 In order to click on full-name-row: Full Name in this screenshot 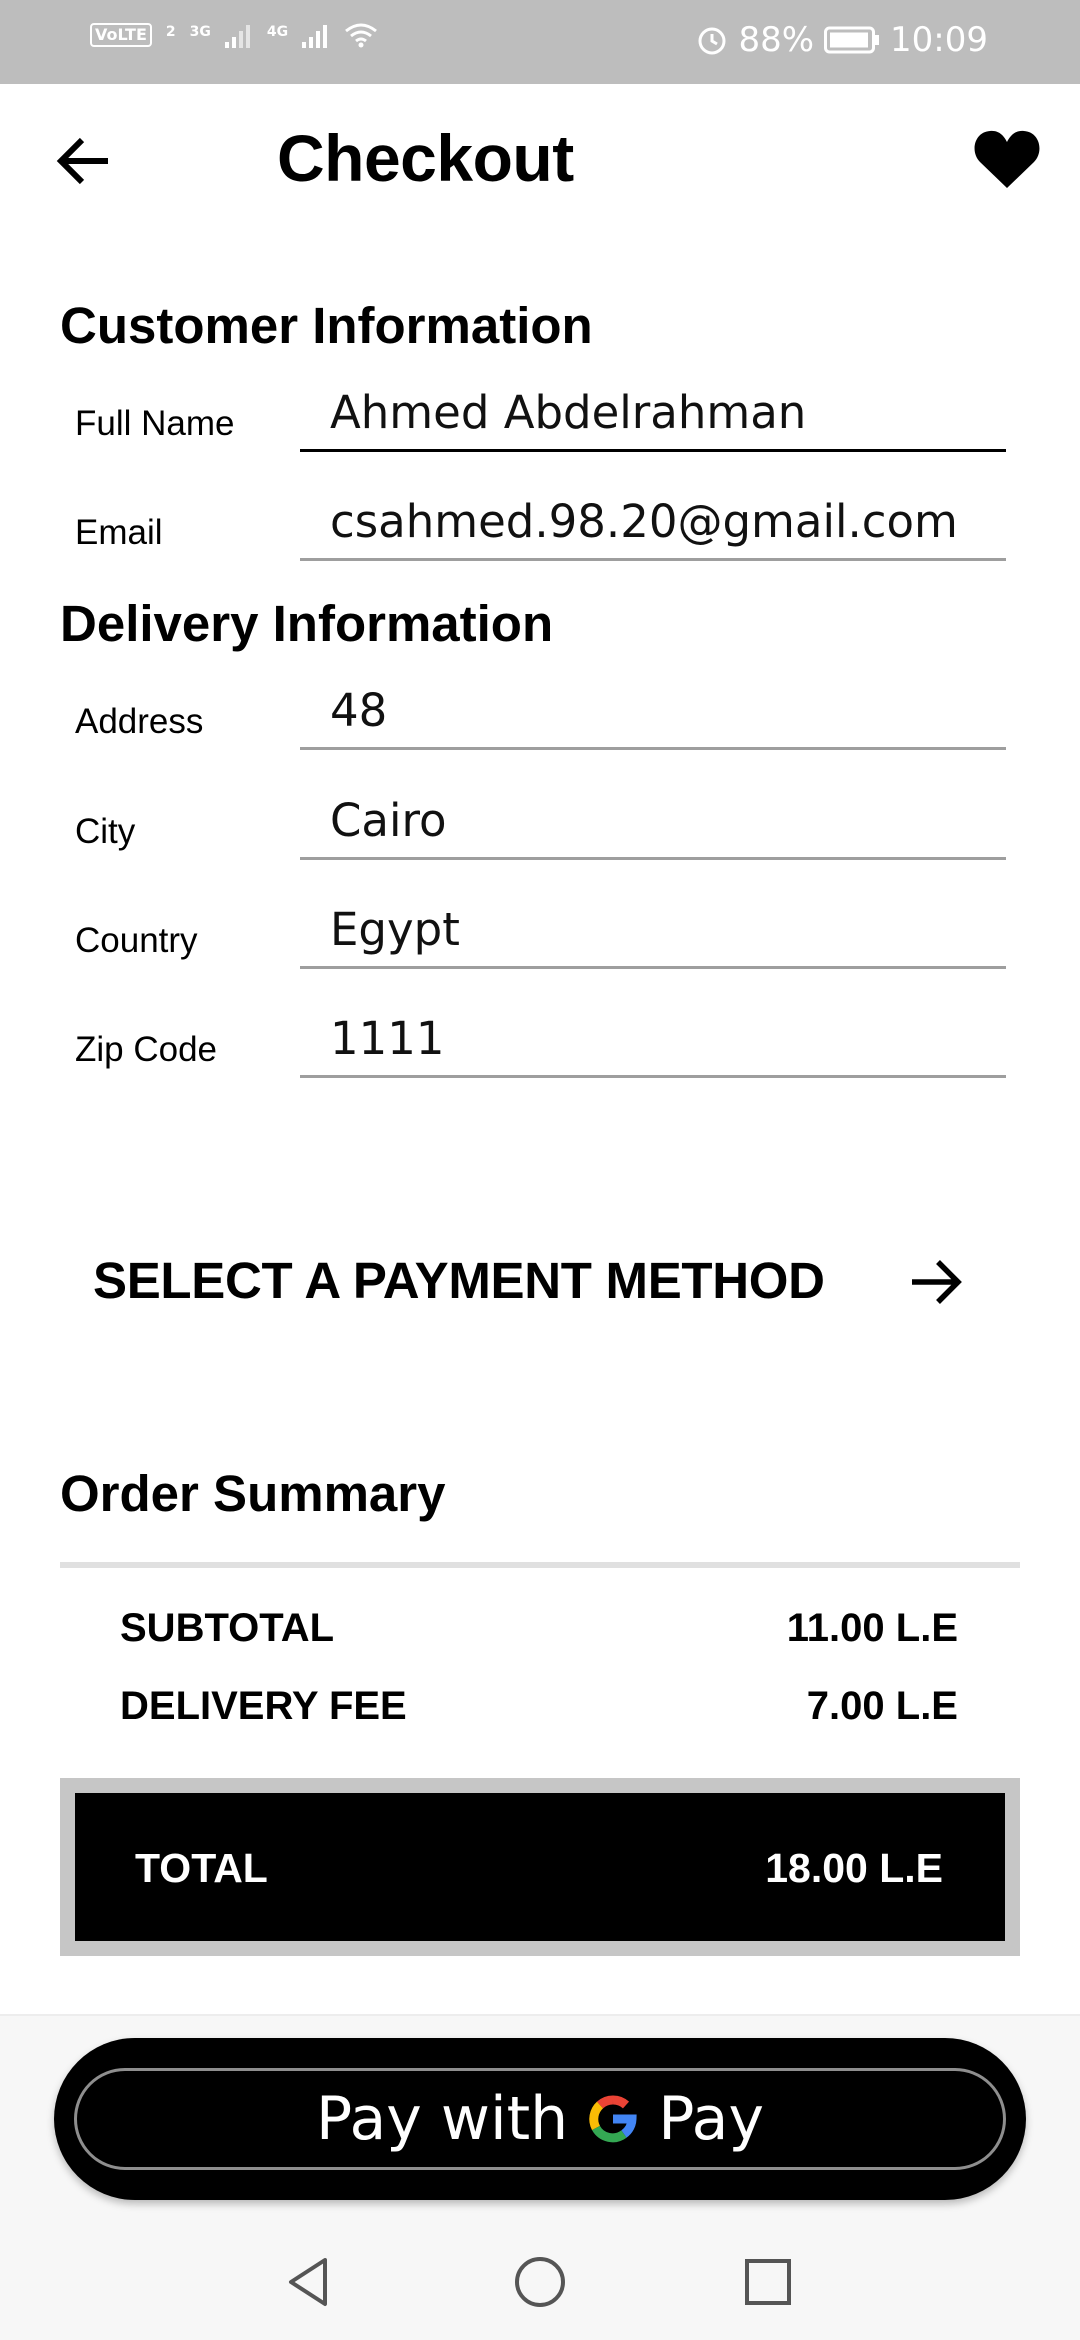, I will do `click(533, 412)`.